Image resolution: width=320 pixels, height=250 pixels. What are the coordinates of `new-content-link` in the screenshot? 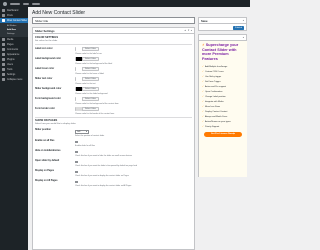 It's located at (36, 3).